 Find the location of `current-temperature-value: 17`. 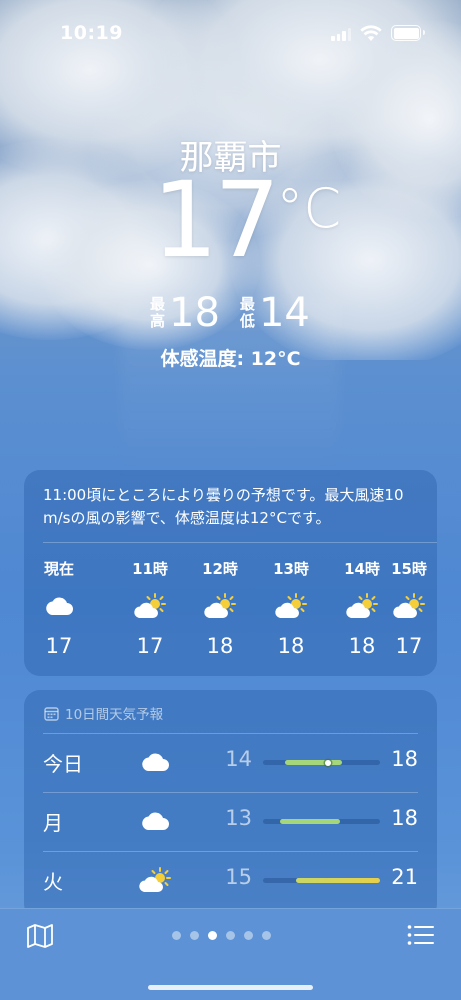

current-temperature-value: 17 is located at coordinates (216, 220).